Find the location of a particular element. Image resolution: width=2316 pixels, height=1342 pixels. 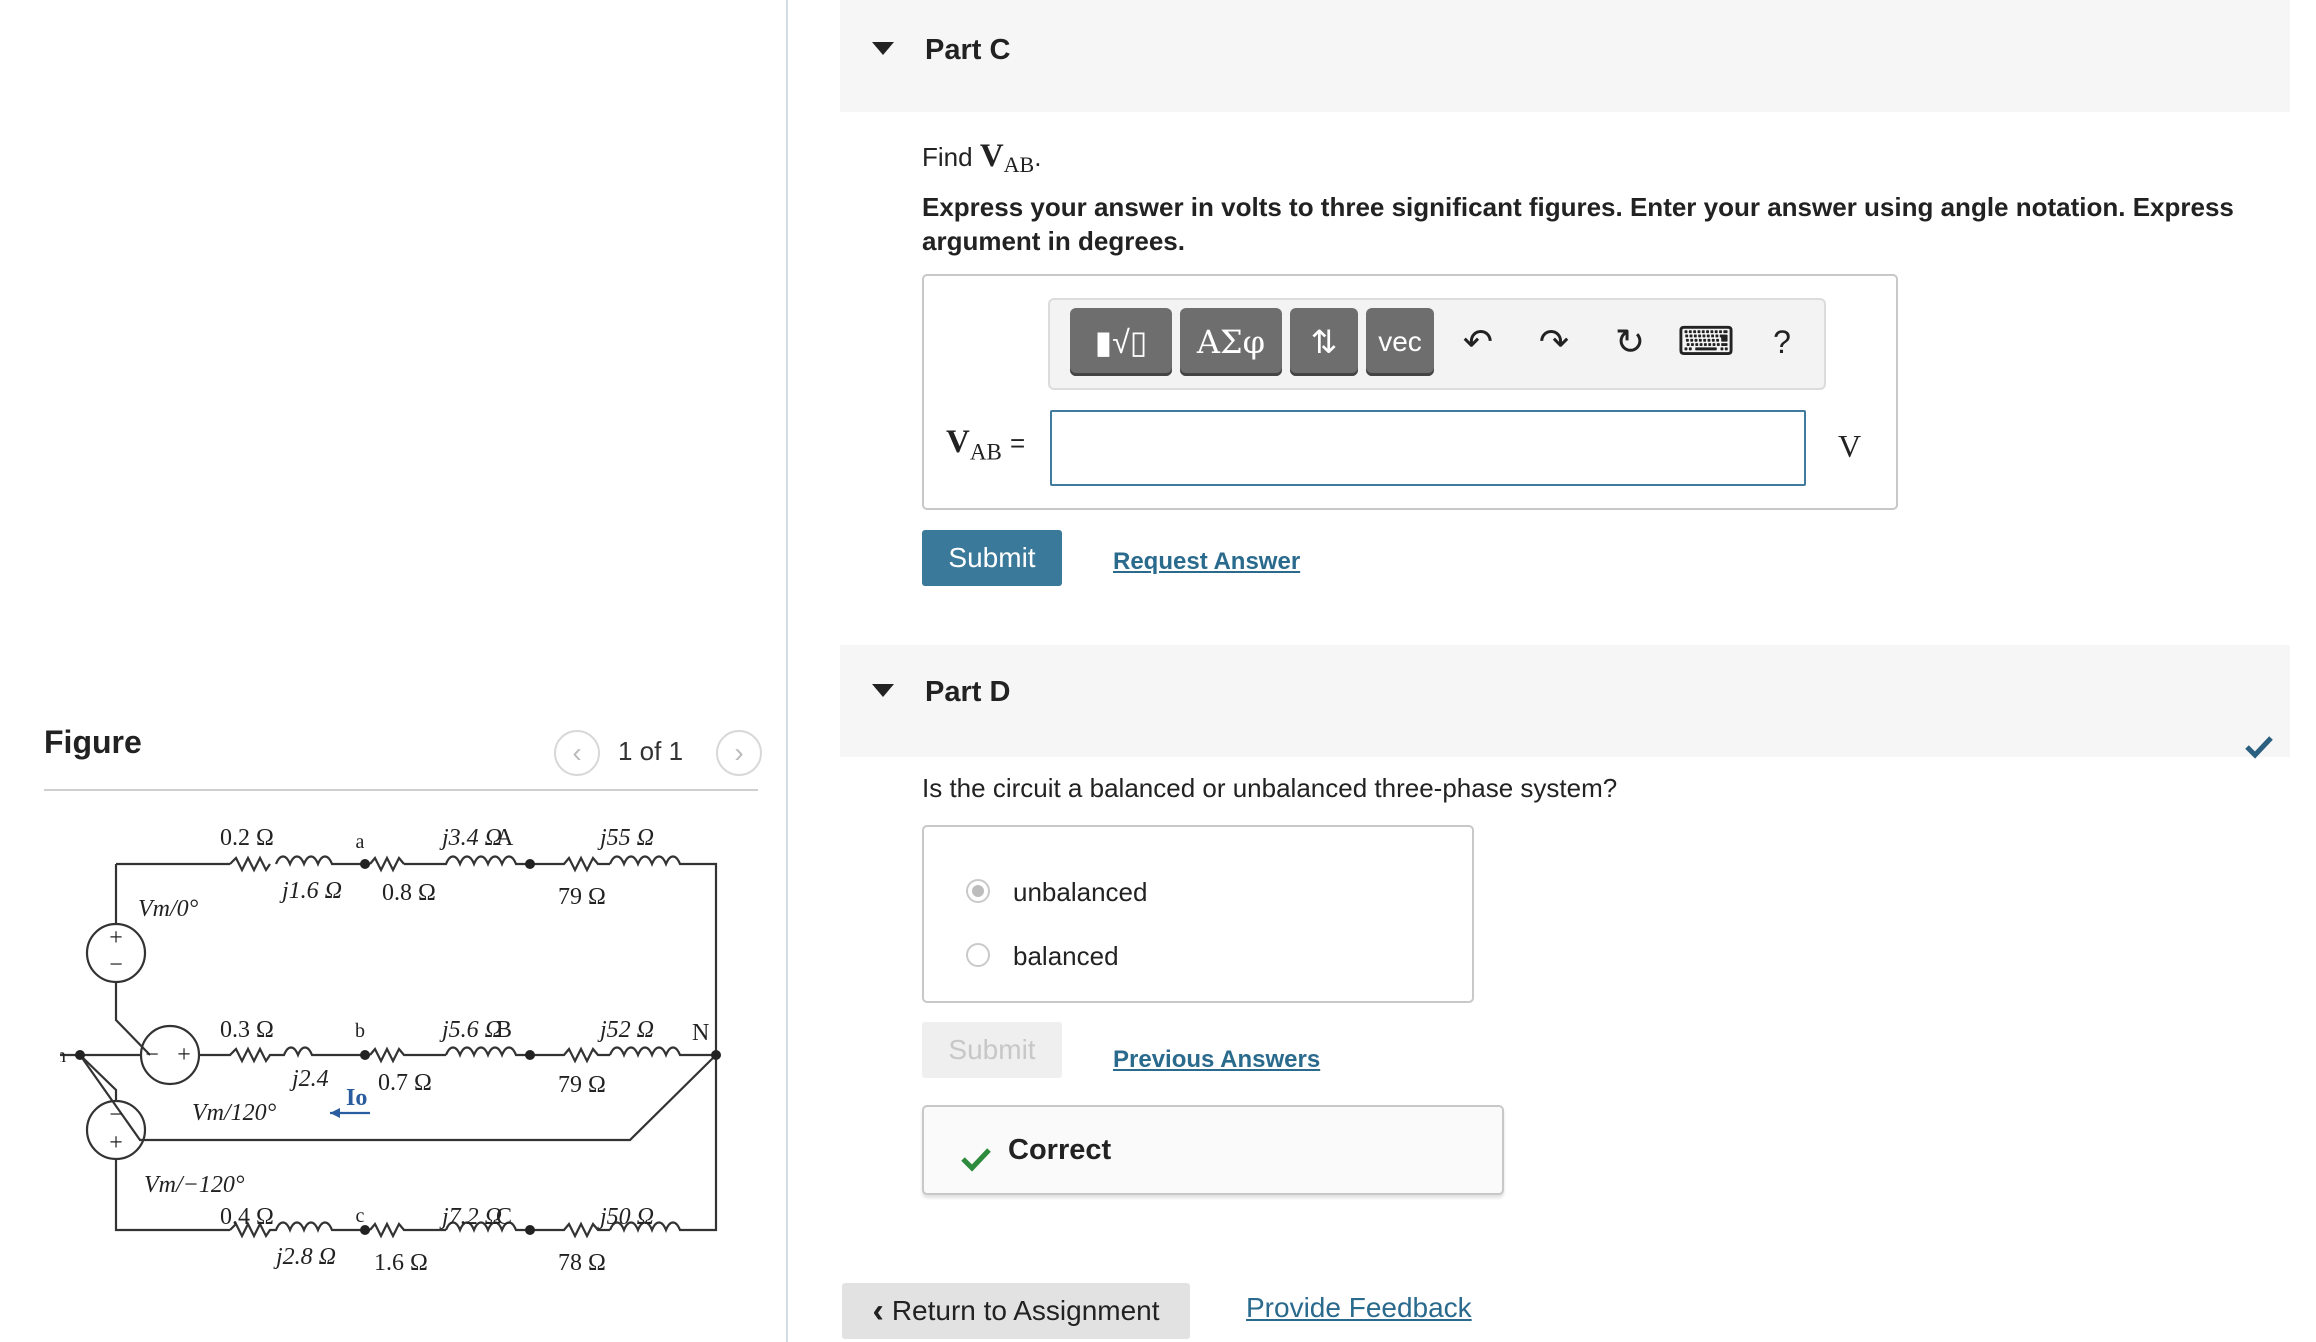

templates-icon: ▮√▯ is located at coordinates (1121, 342).